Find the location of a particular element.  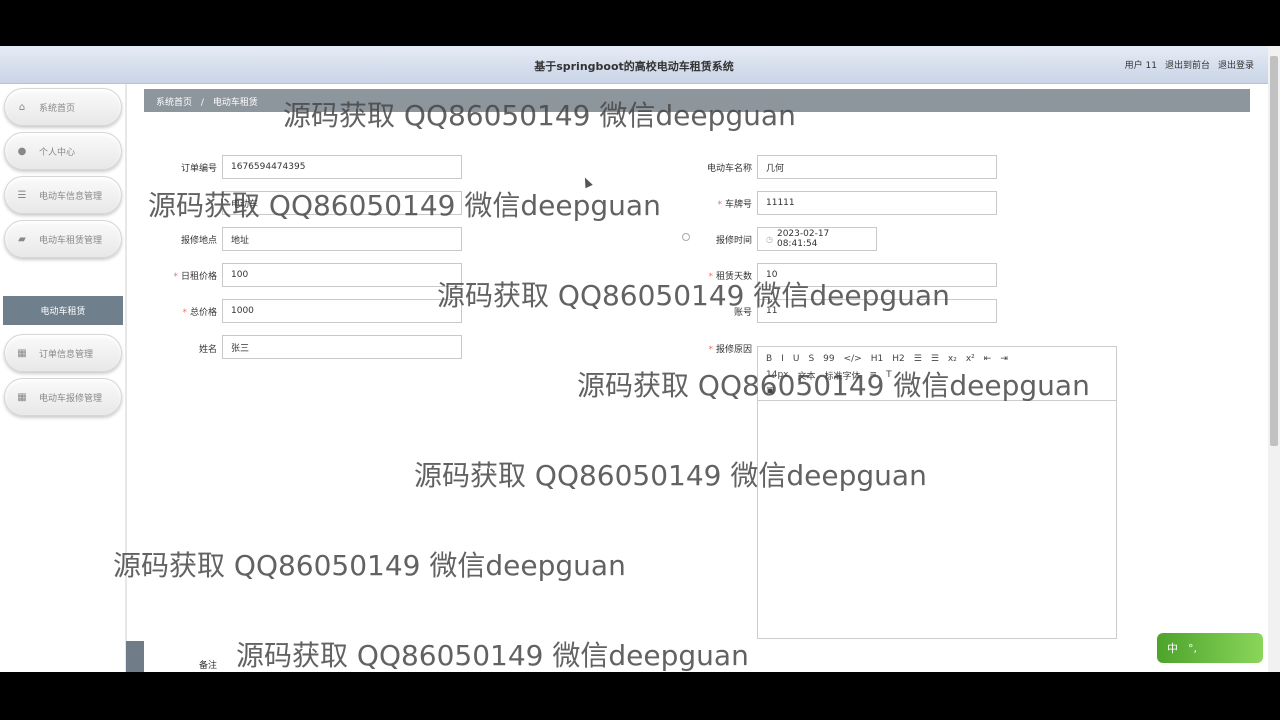

italic-button: I is located at coordinates (782, 359).